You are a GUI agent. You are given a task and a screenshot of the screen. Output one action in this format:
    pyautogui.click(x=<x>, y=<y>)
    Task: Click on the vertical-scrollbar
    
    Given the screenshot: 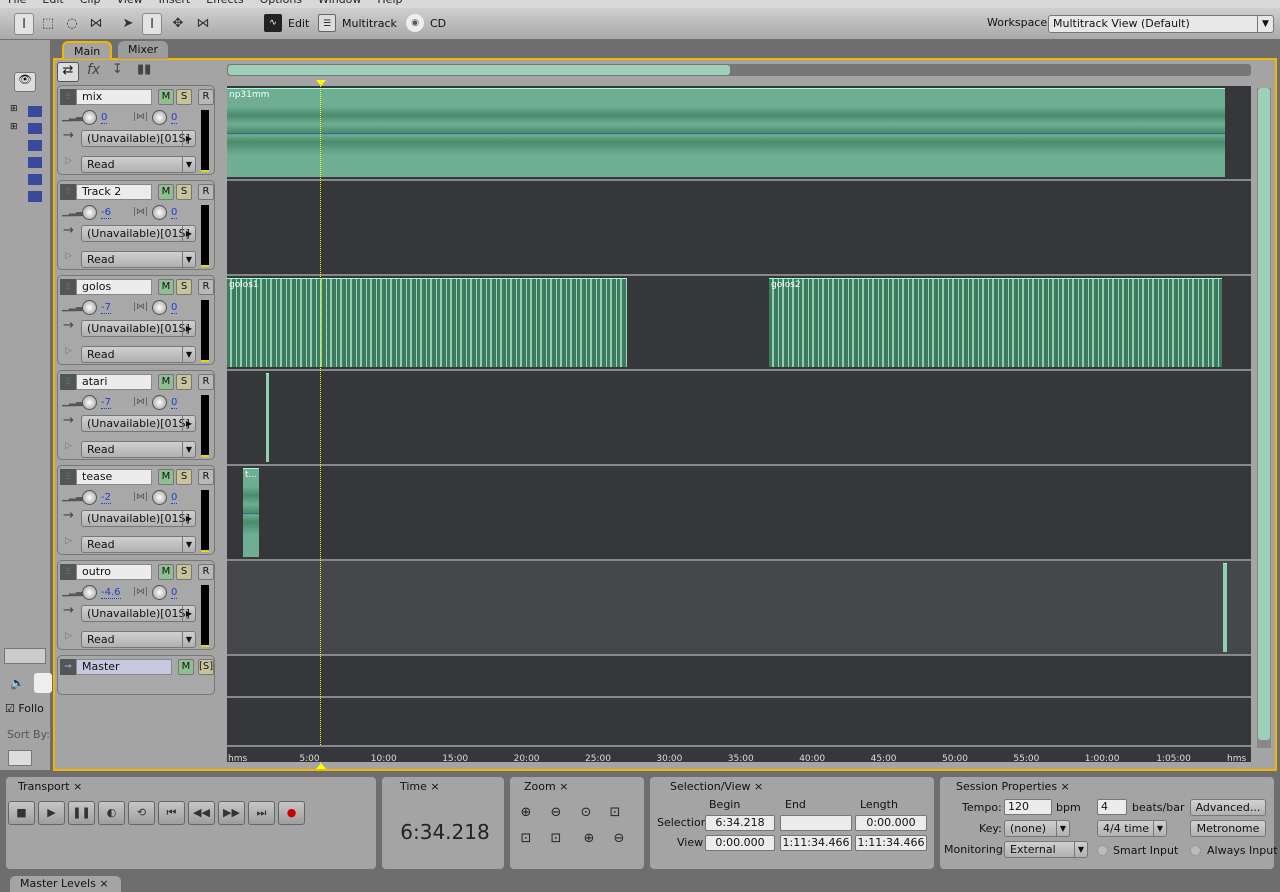 What is the action you would take?
    pyautogui.click(x=1264, y=418)
    